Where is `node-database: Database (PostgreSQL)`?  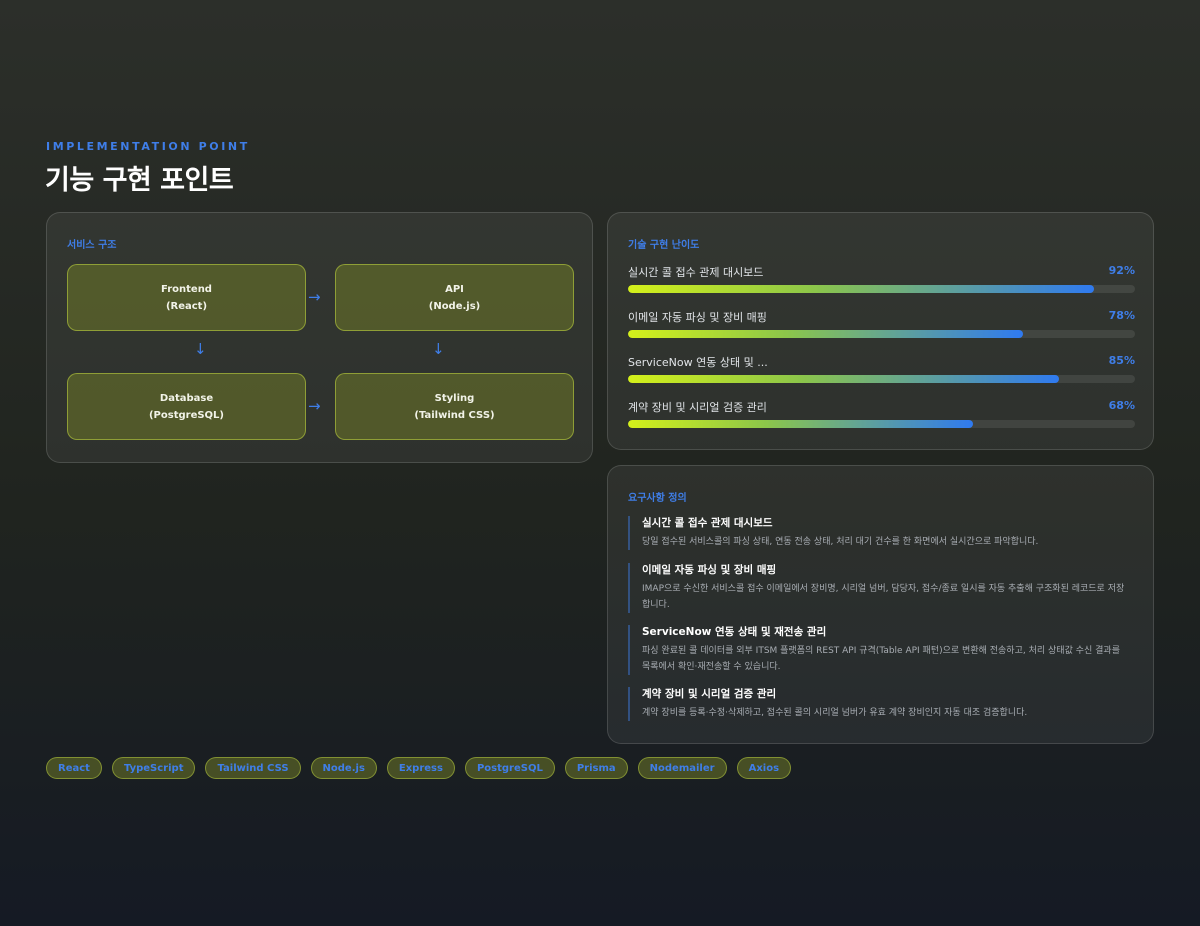 node-database: Database (PostgreSQL) is located at coordinates (186, 406).